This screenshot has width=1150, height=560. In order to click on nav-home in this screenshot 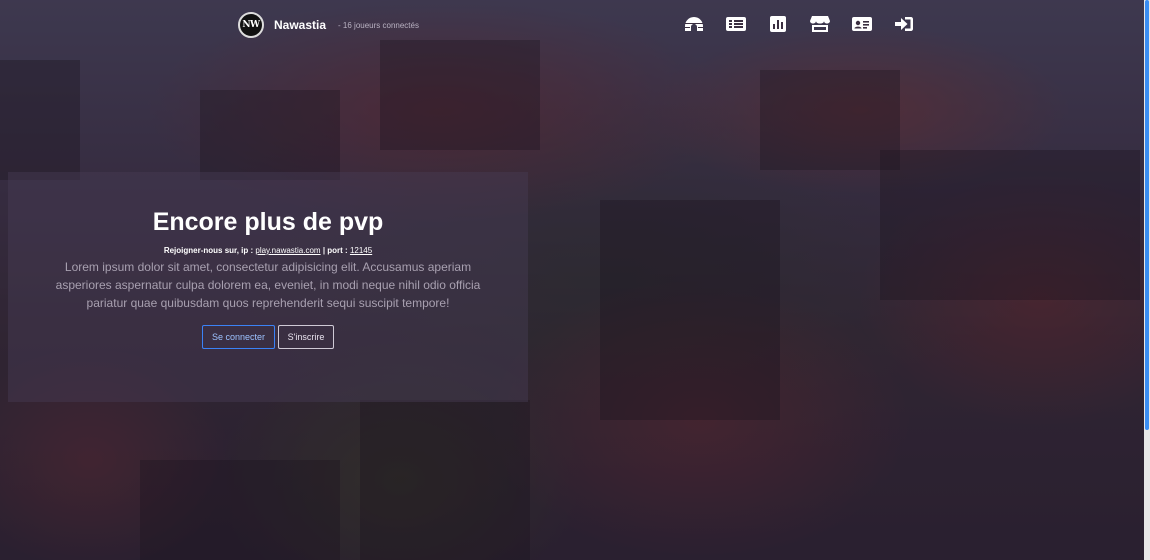, I will do `click(694, 24)`.